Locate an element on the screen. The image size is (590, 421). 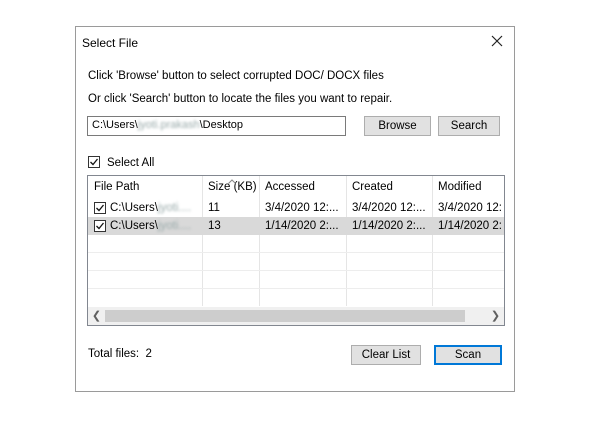
path-suffix: \Desktop is located at coordinates (221, 125).